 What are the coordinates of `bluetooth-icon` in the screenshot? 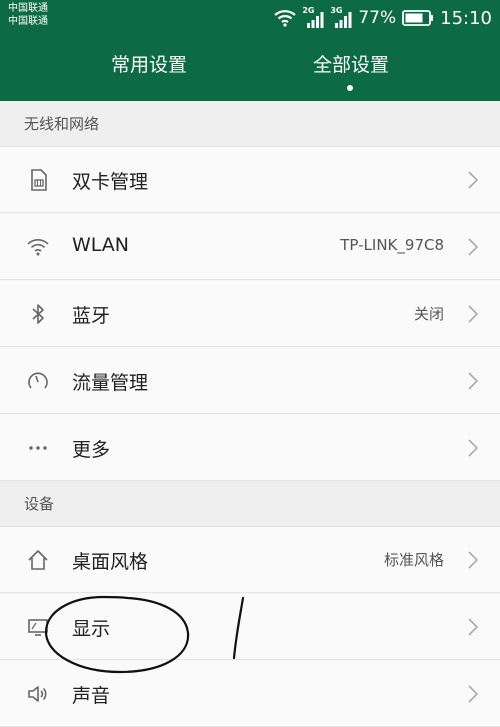 It's located at (38, 314).